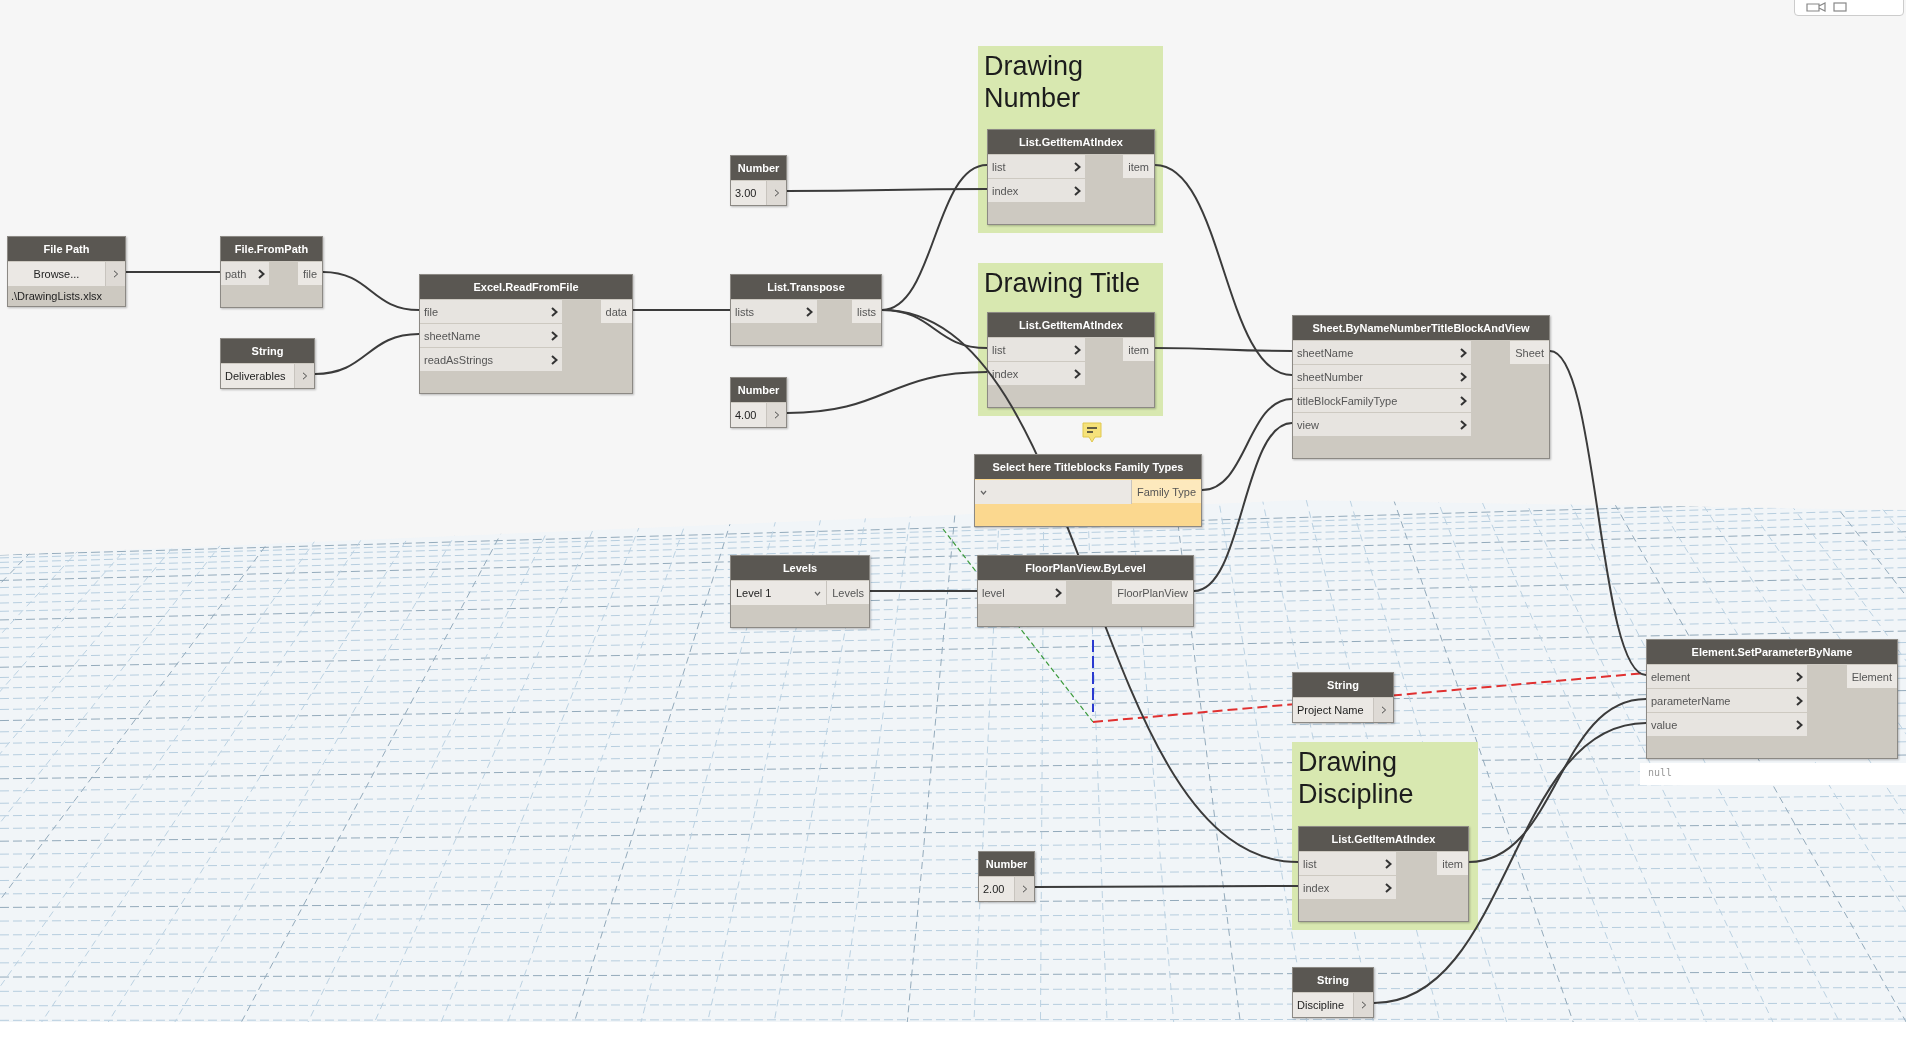 The width and height of the screenshot is (1920, 1044). What do you see at coordinates (245, 273) in the screenshot?
I see `input-port: path` at bounding box center [245, 273].